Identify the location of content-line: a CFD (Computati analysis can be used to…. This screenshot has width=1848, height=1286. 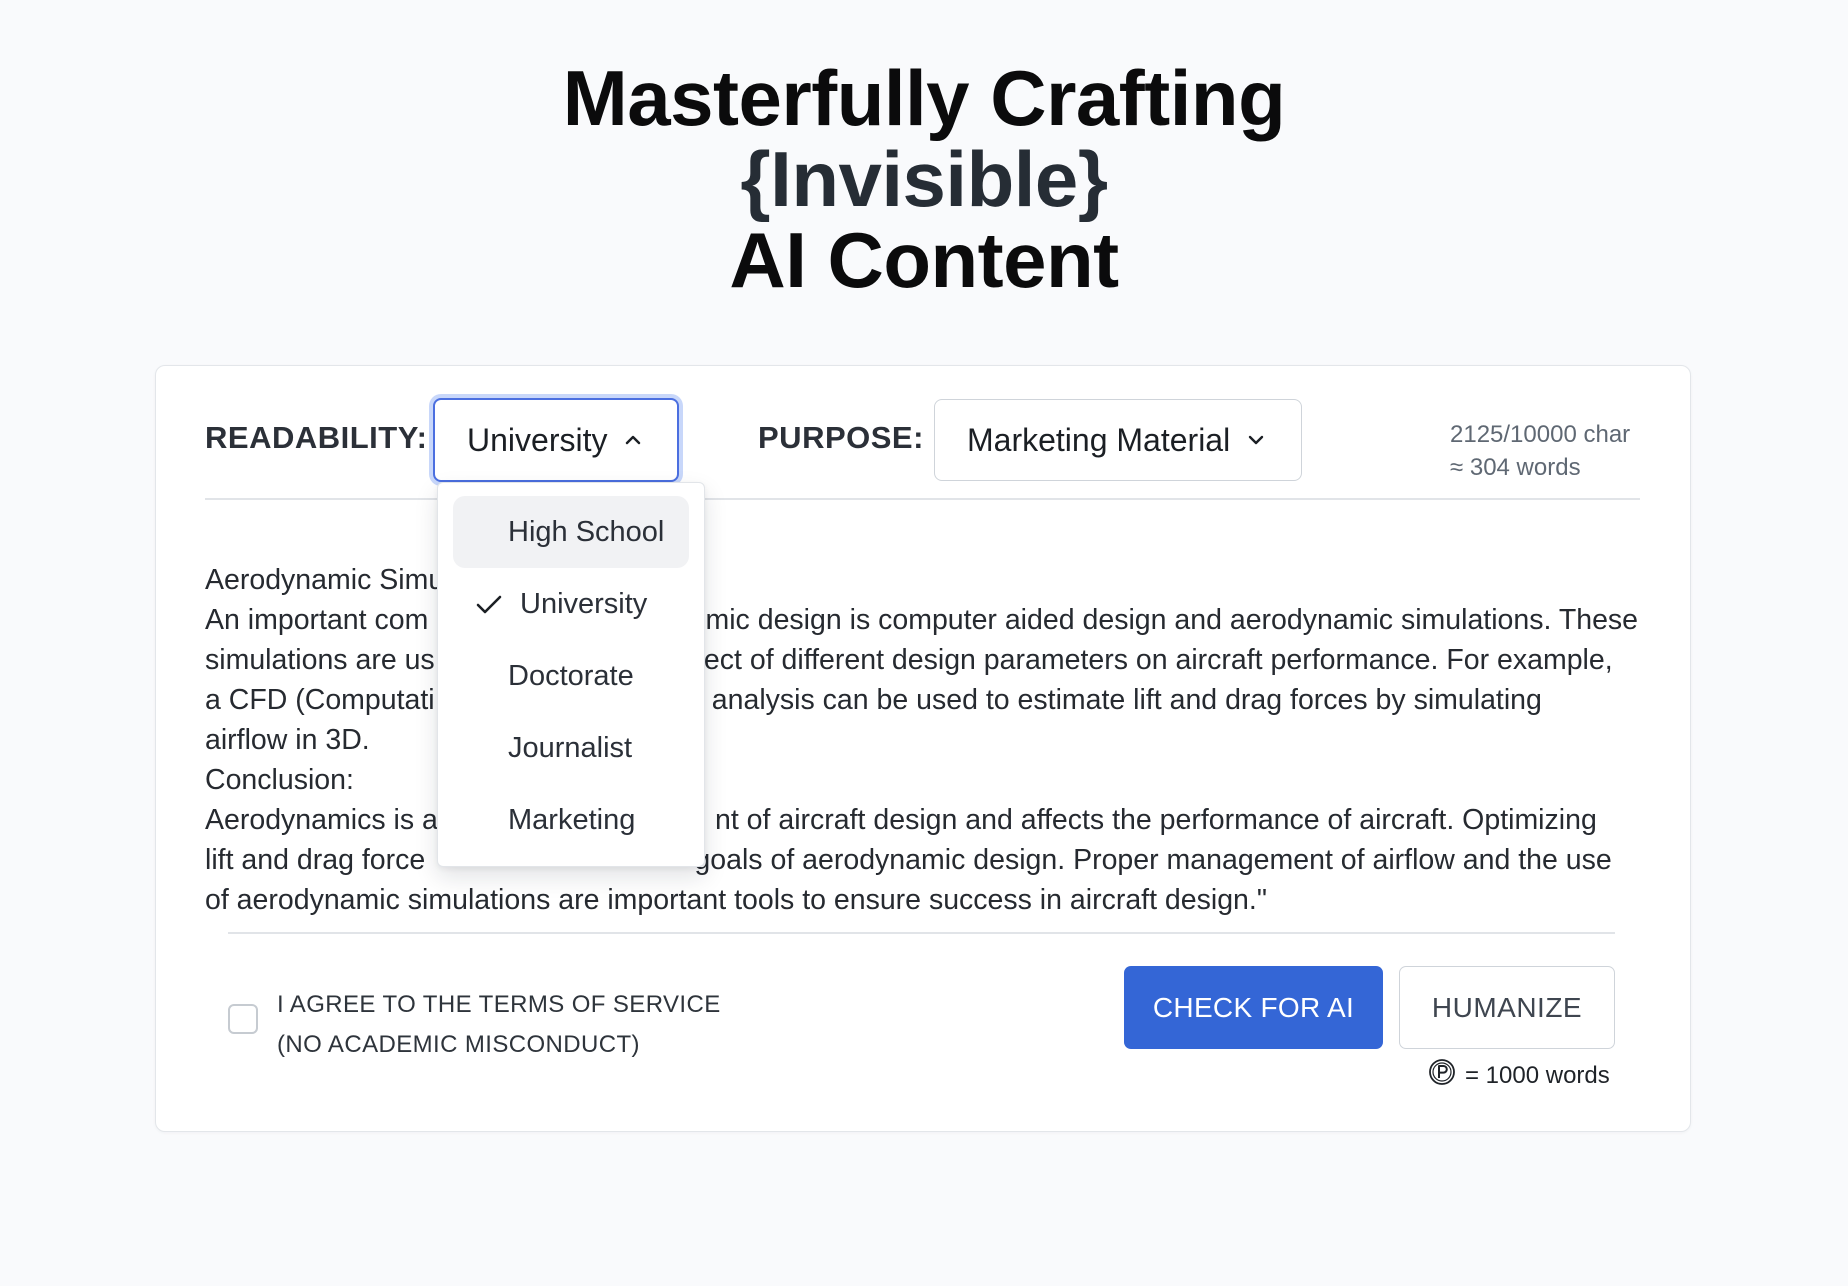
(873, 700).